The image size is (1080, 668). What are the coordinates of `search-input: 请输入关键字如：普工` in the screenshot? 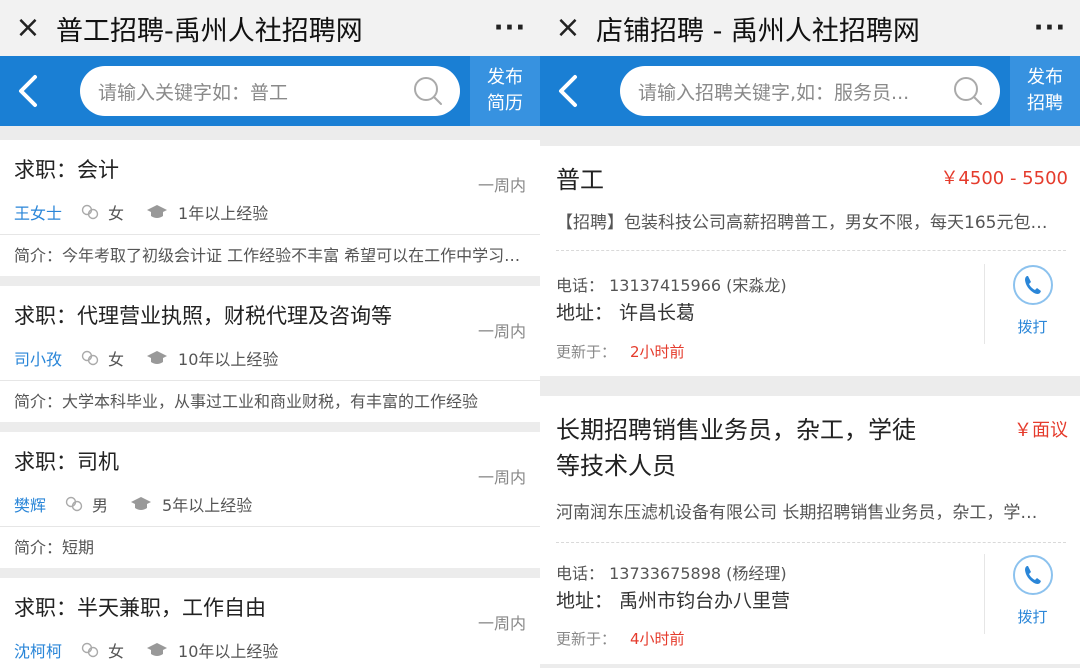 It's located at (270, 91).